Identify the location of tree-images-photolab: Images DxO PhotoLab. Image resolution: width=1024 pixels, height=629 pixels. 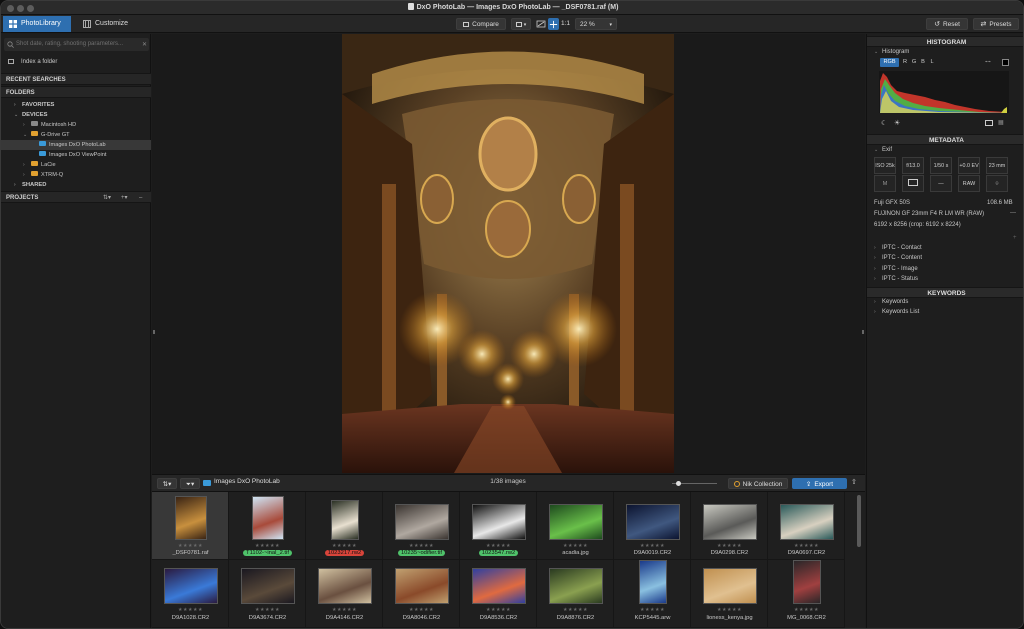
(76, 145).